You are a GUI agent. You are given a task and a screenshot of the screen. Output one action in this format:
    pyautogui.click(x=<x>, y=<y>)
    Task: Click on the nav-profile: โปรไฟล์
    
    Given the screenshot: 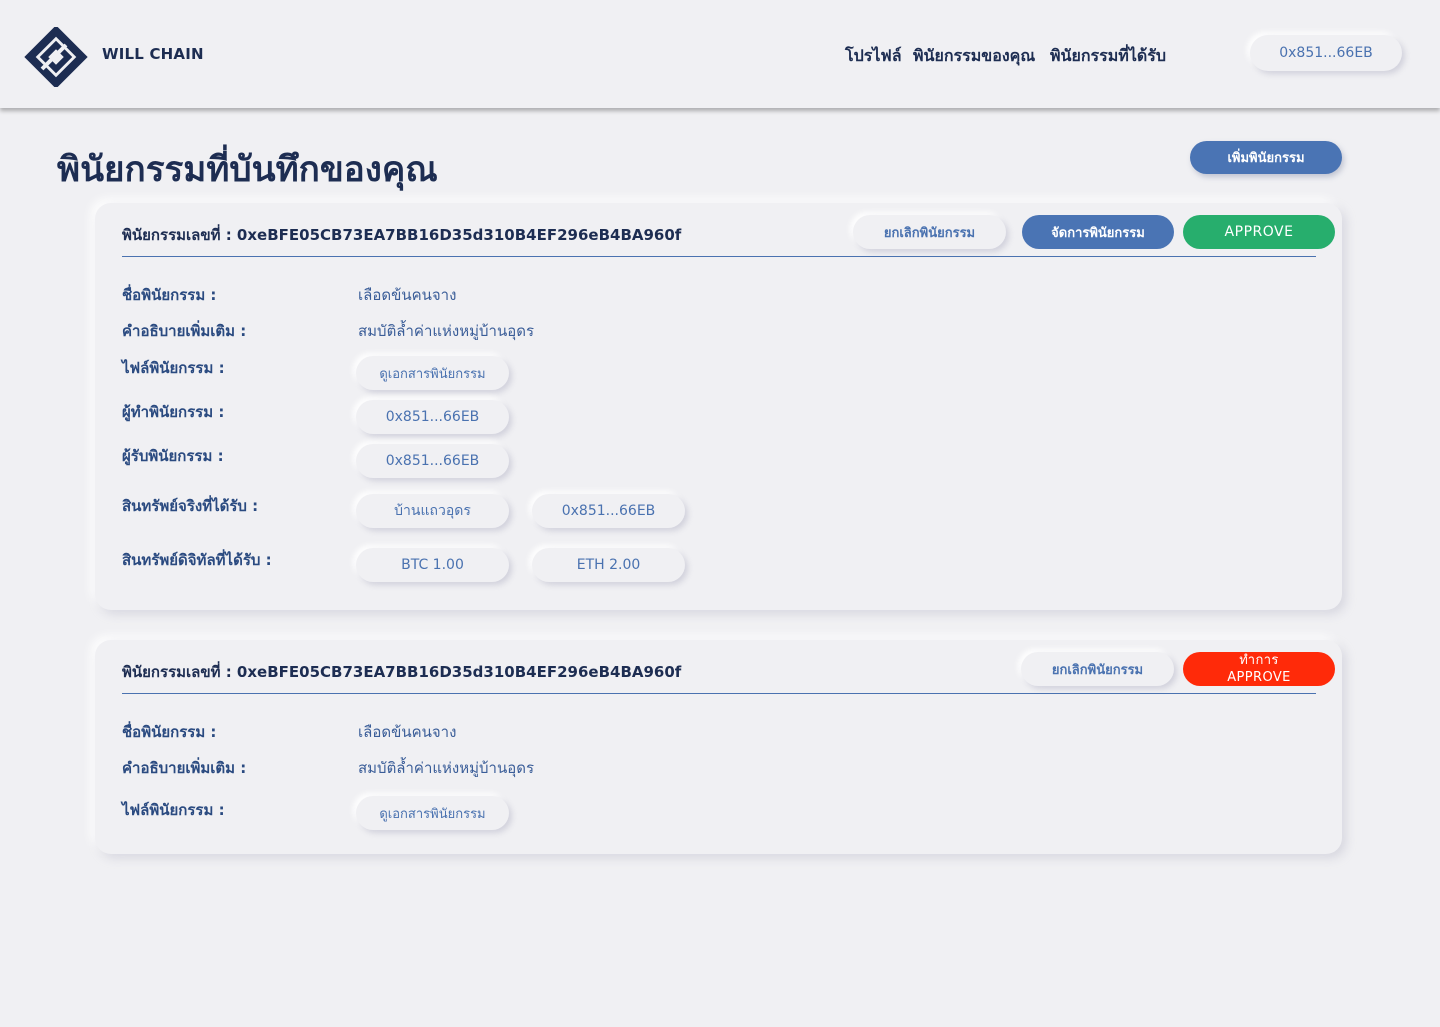 What is the action you would take?
    pyautogui.click(x=873, y=56)
    